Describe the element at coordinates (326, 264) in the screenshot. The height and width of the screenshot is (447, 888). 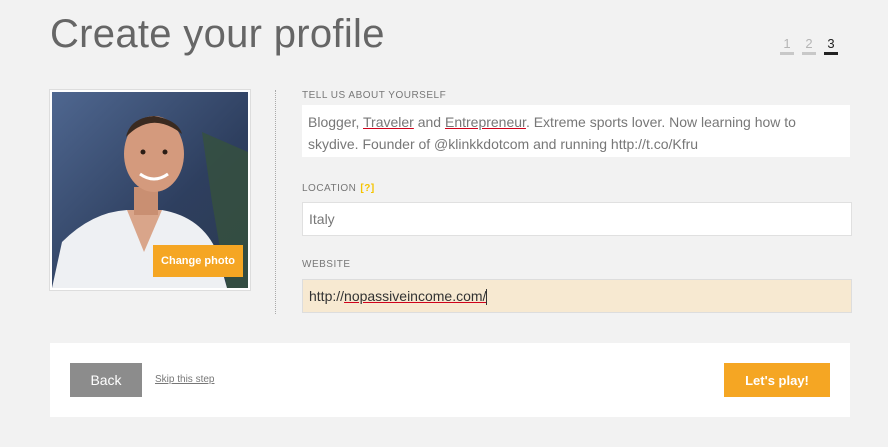
I see `website-label: WEBSITE` at that location.